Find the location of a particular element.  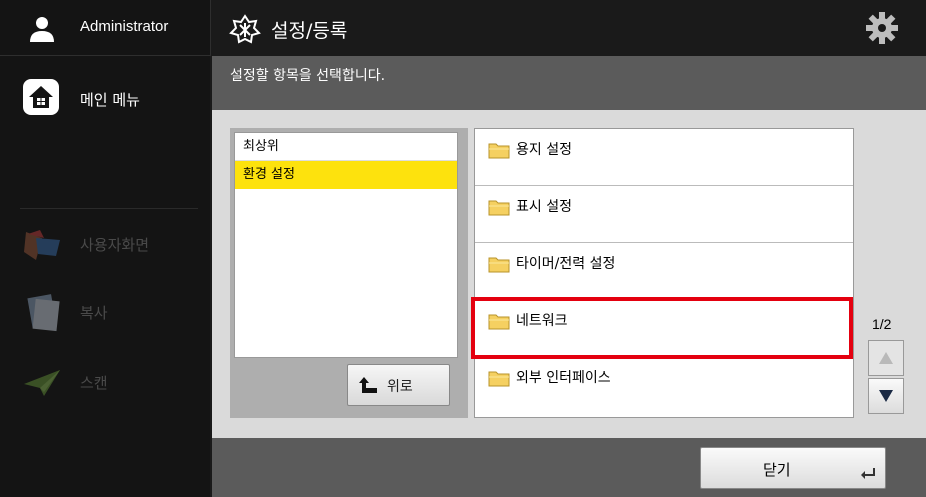

tree-list: 최상위 환경 설정 is located at coordinates (346, 245).